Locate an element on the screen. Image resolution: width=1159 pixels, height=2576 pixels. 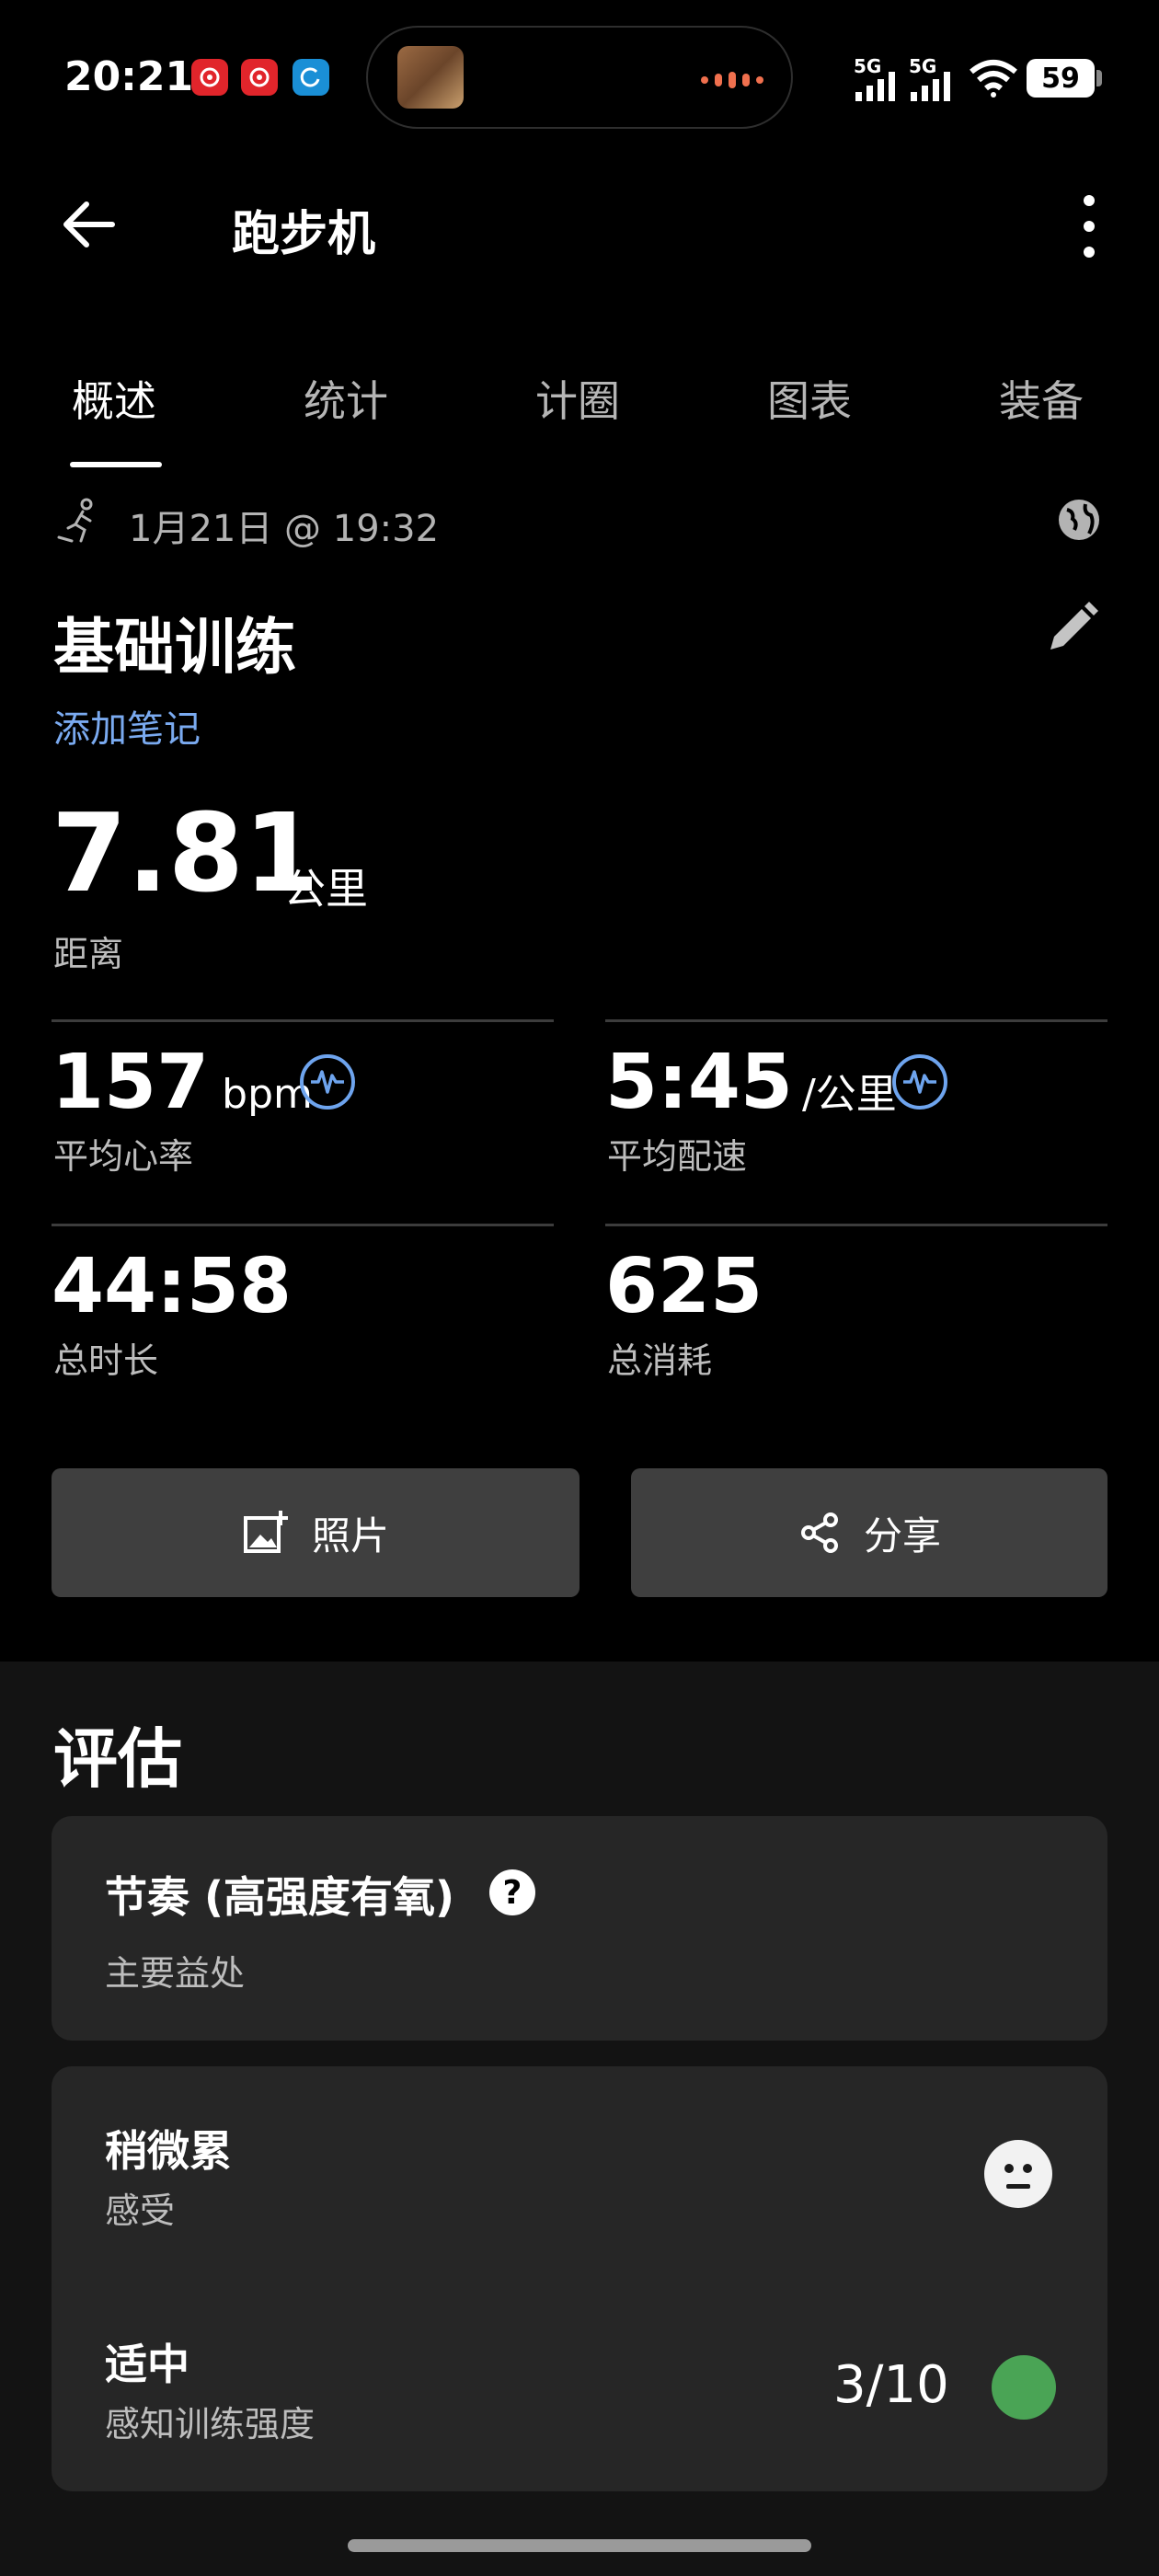
tab-gear: 装备 is located at coordinates (1041, 398).